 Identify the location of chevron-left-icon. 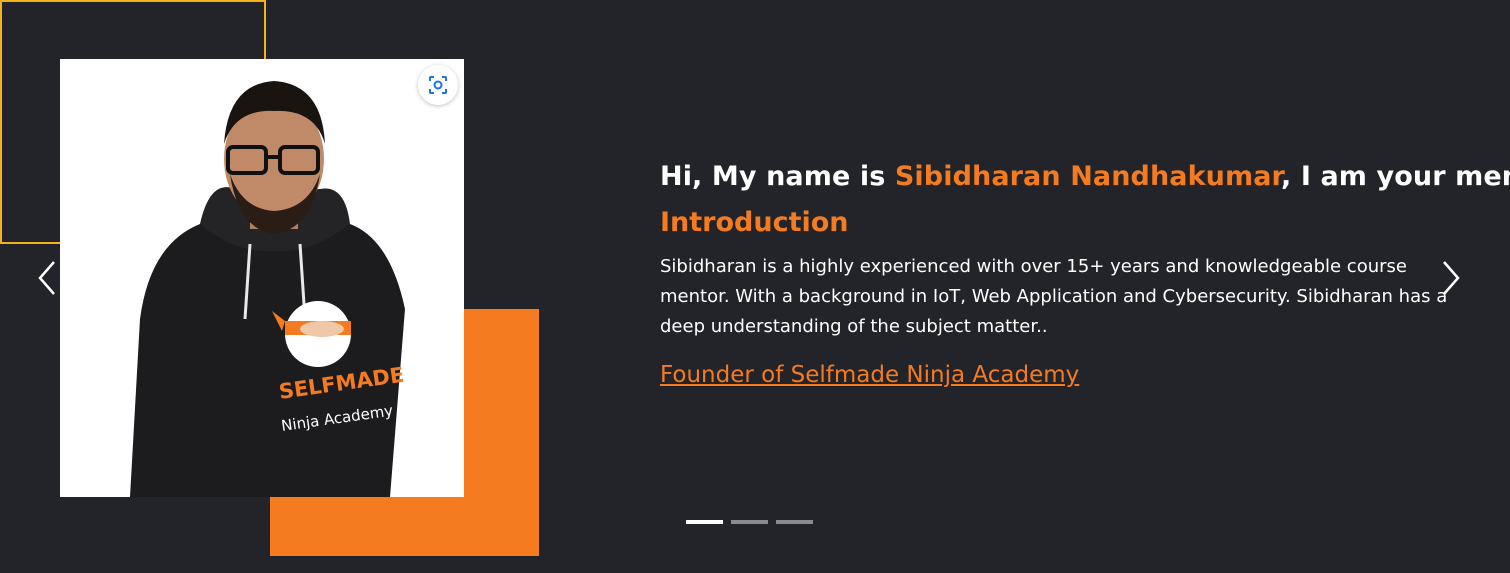
(46, 278).